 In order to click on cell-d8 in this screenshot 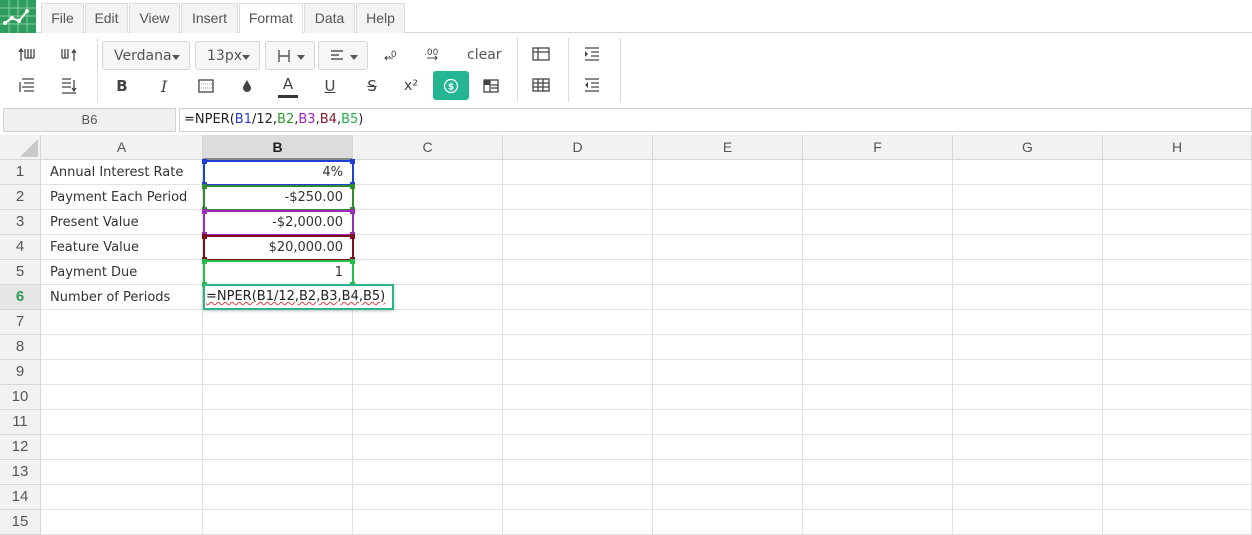, I will do `click(578, 347)`.